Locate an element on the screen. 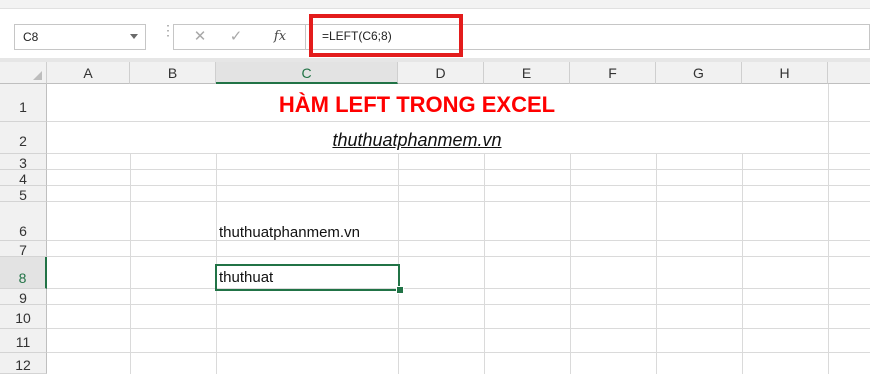  row-header-3: 3 is located at coordinates (23, 162).